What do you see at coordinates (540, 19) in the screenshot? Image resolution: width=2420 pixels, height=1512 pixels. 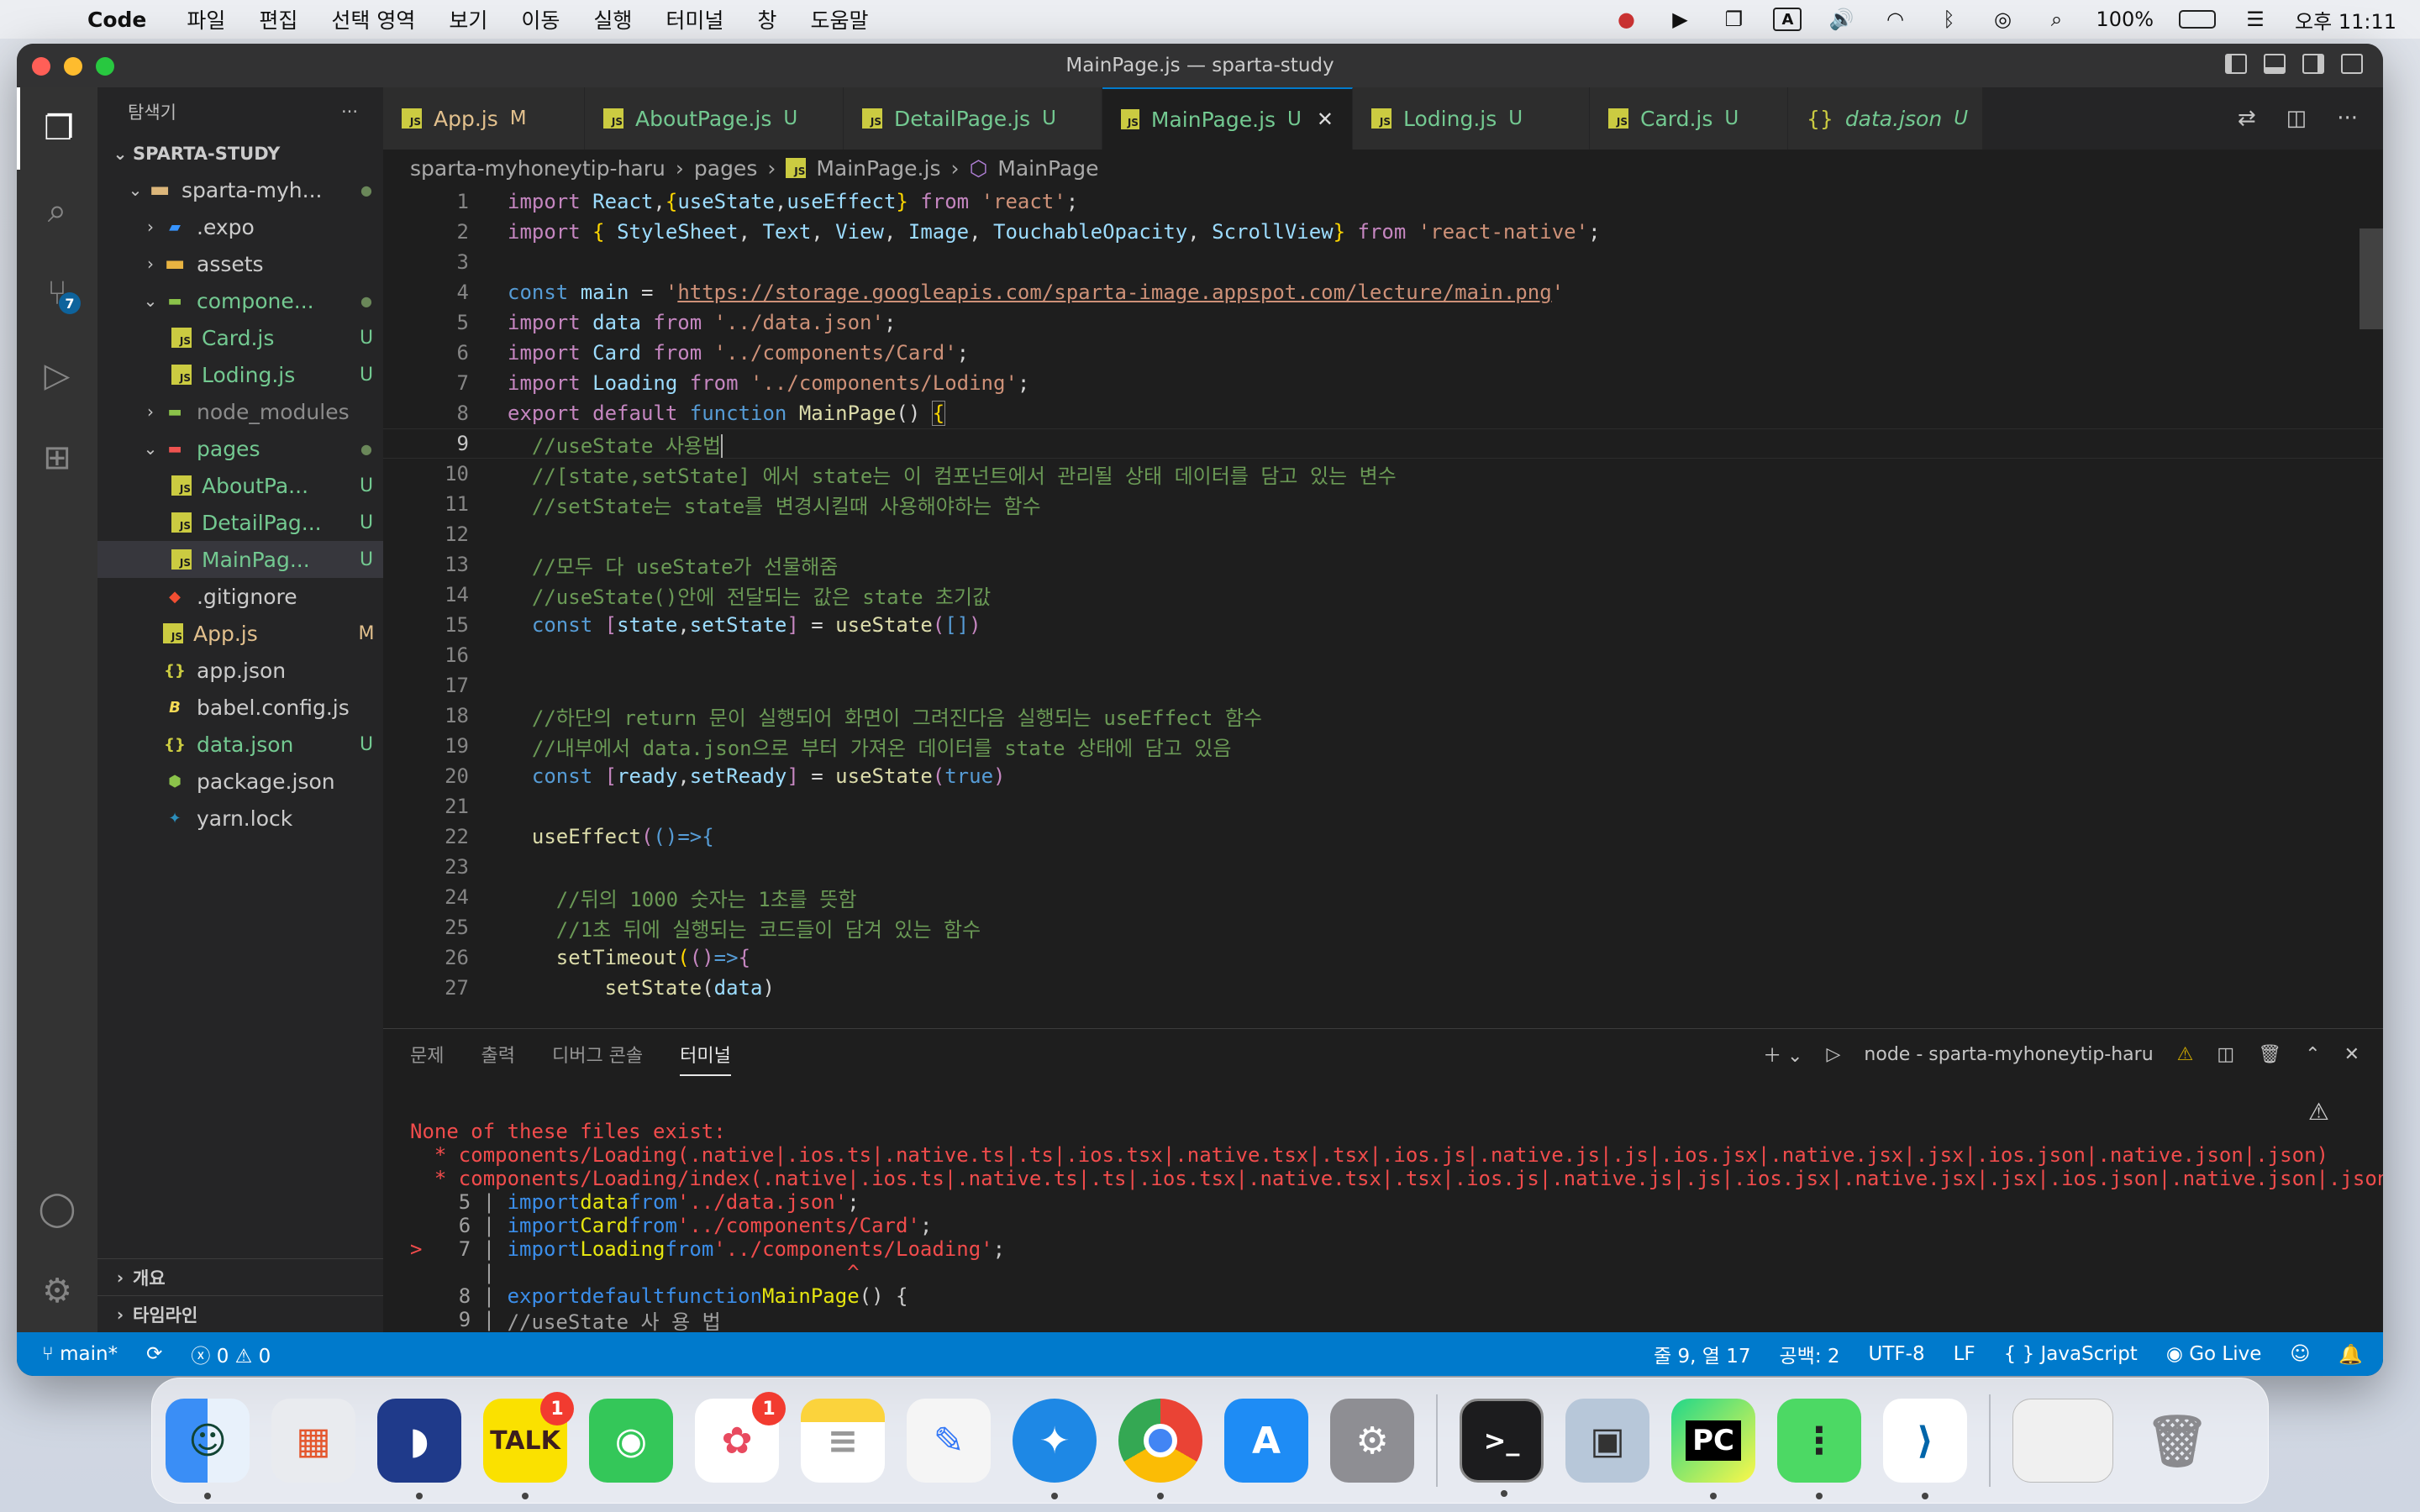 I see `menu-go: 이동` at bounding box center [540, 19].